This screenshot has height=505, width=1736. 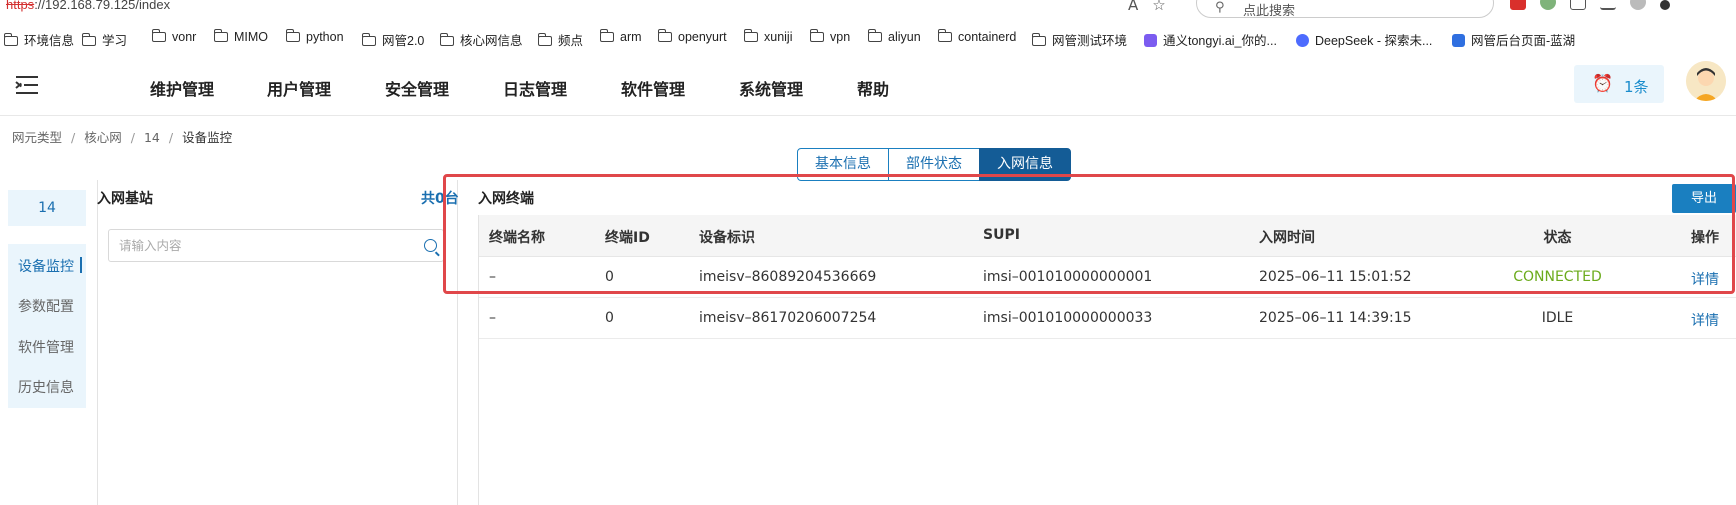 What do you see at coordinates (152, 137) in the screenshot?
I see `breadcrumb-item: 14` at bounding box center [152, 137].